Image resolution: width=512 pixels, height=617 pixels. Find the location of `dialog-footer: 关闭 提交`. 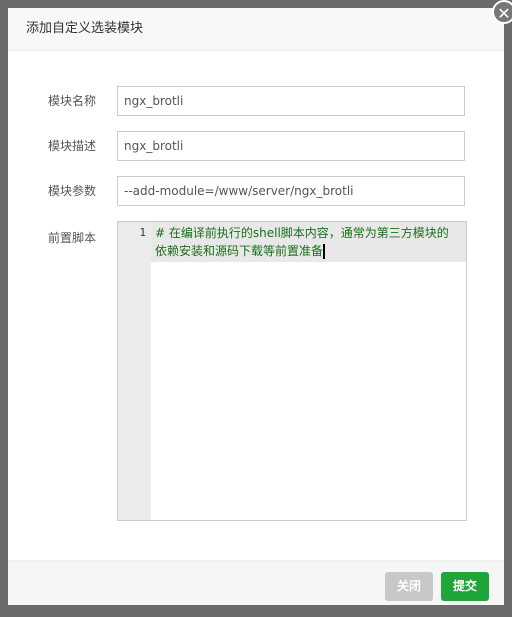

dialog-footer: 关闭 提交 is located at coordinates (256, 582).